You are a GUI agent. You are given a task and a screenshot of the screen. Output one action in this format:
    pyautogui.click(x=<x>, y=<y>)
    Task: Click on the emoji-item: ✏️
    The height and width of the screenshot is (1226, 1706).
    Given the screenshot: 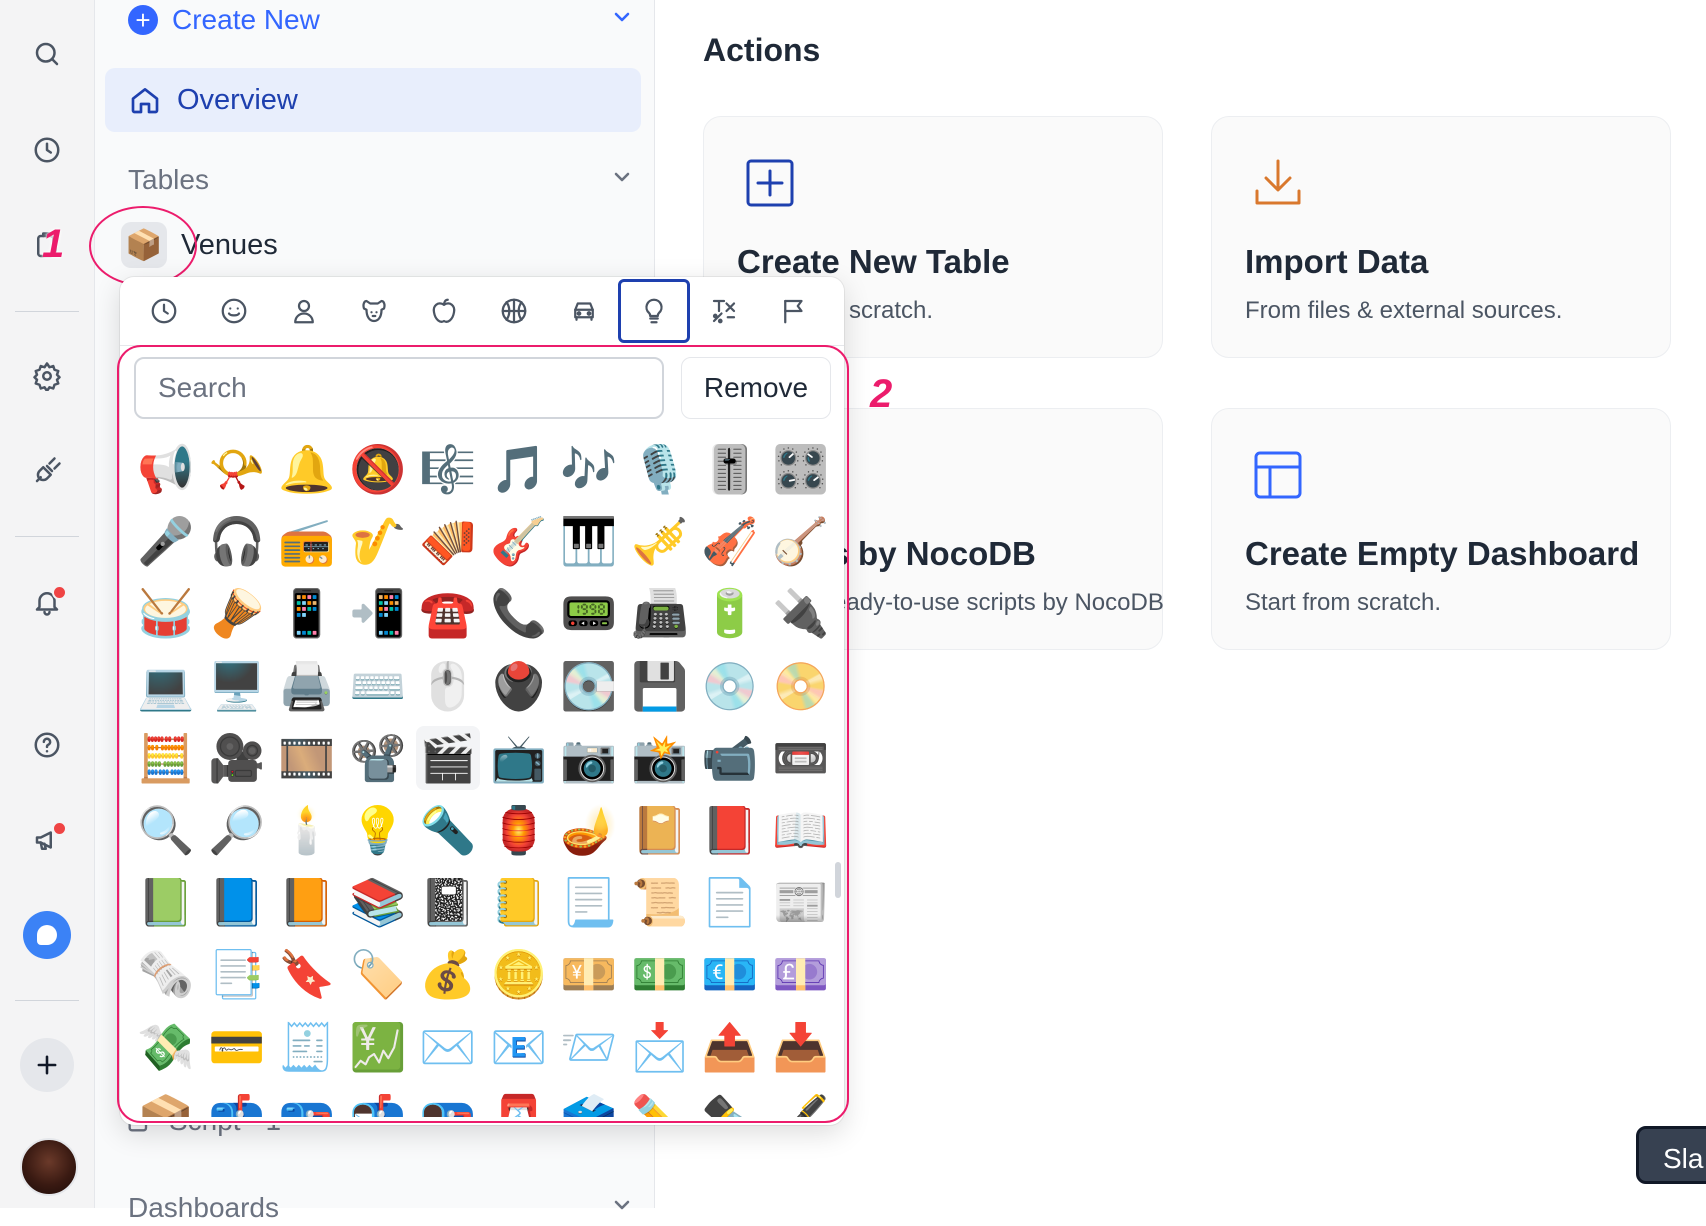 What is the action you would take?
    pyautogui.click(x=660, y=1102)
    